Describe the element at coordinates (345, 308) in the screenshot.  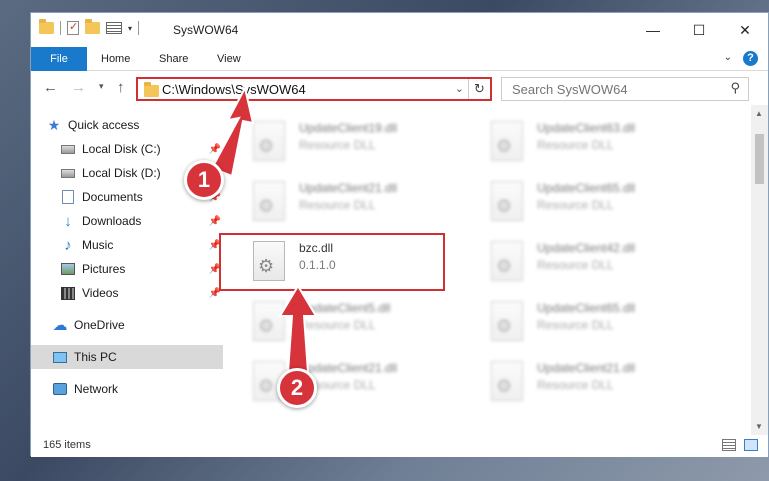
I see `file-name: UpdateClient5.dll` at that location.